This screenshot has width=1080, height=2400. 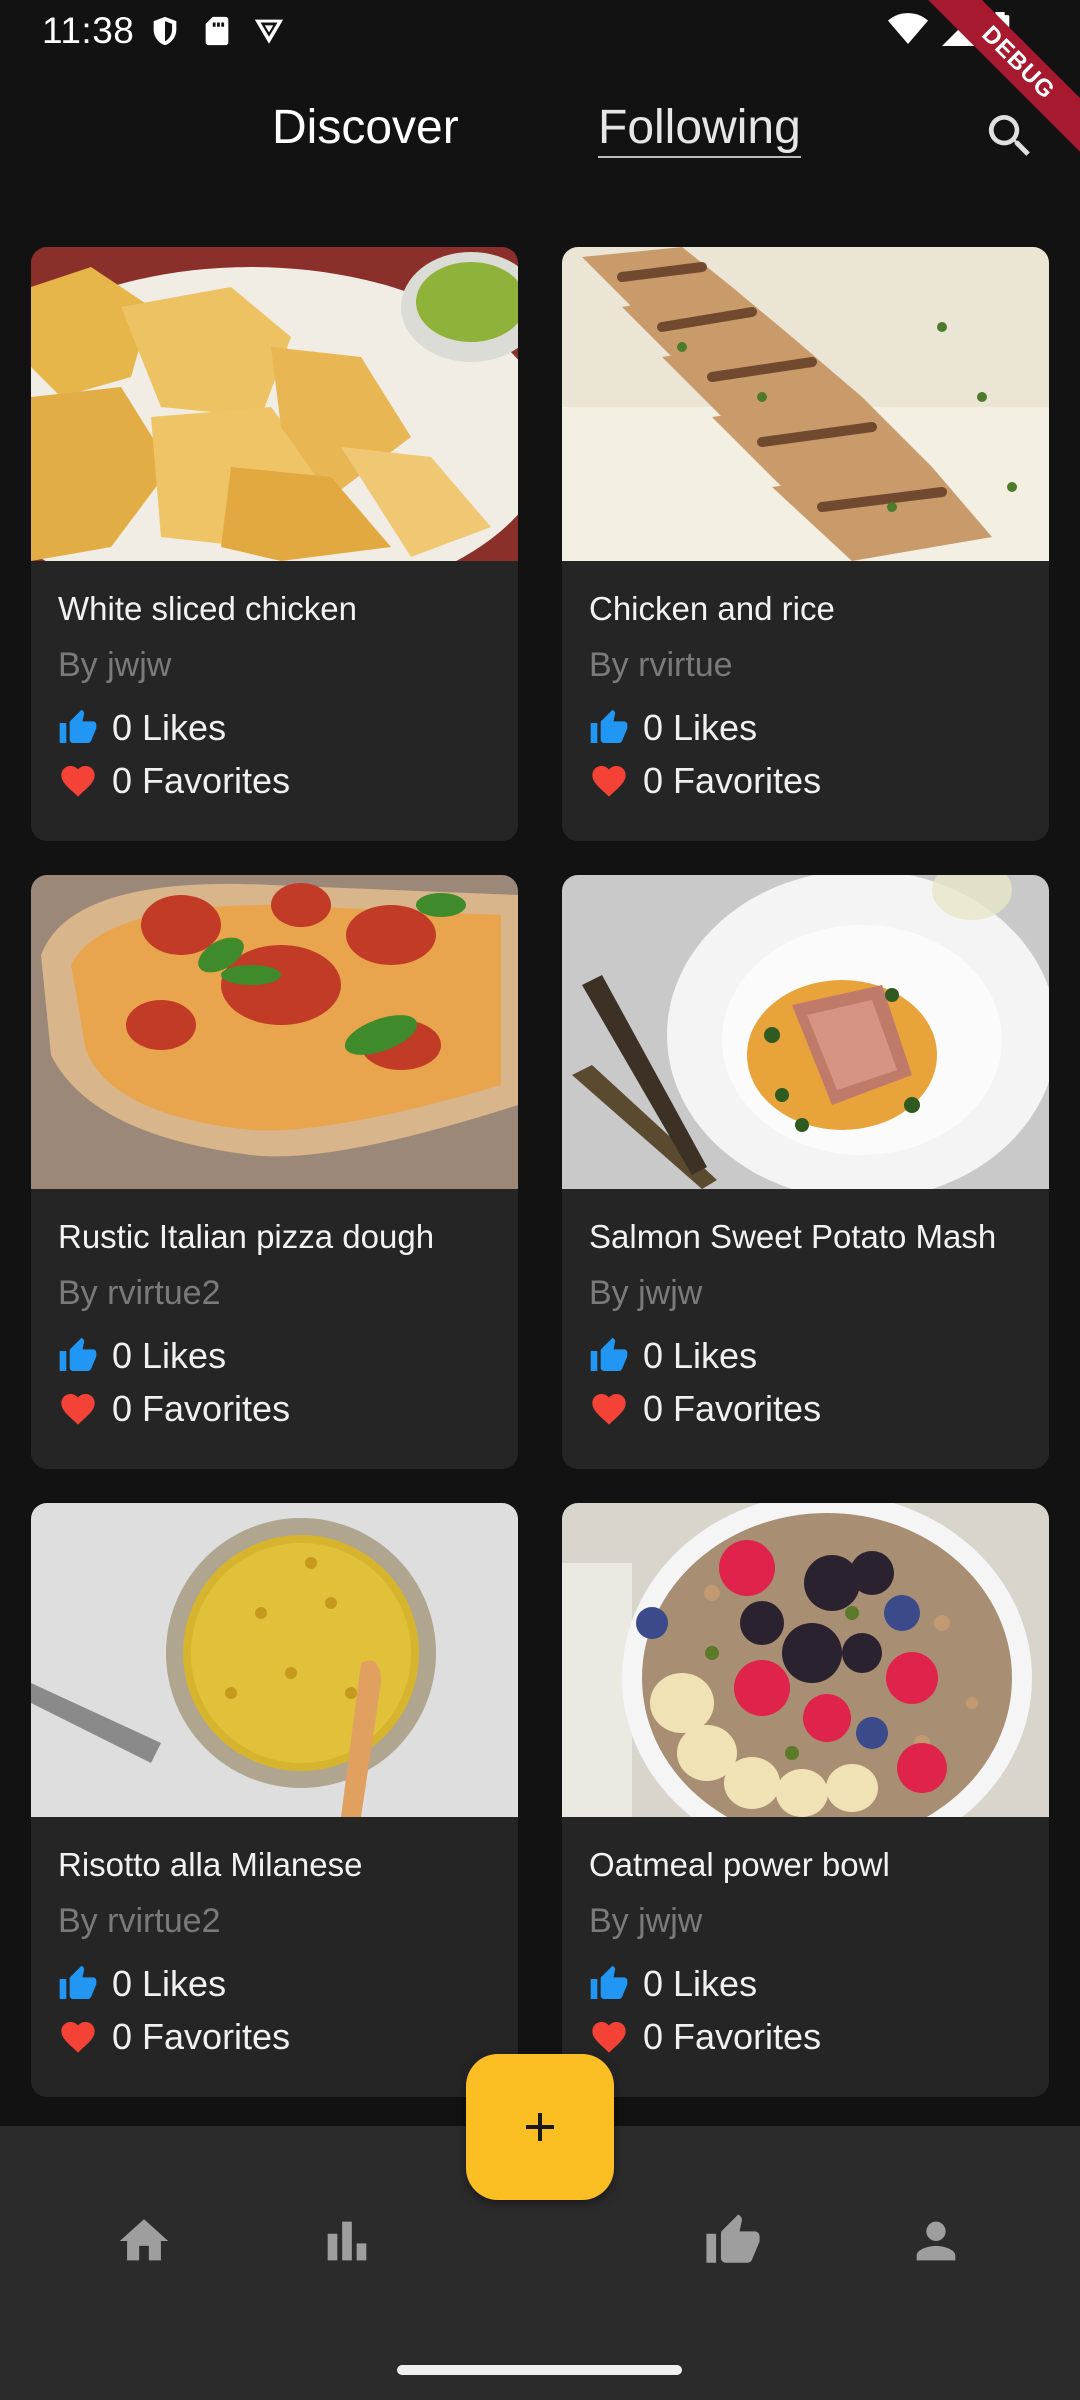 I want to click on nav-likes, so click(x=733, y=2241).